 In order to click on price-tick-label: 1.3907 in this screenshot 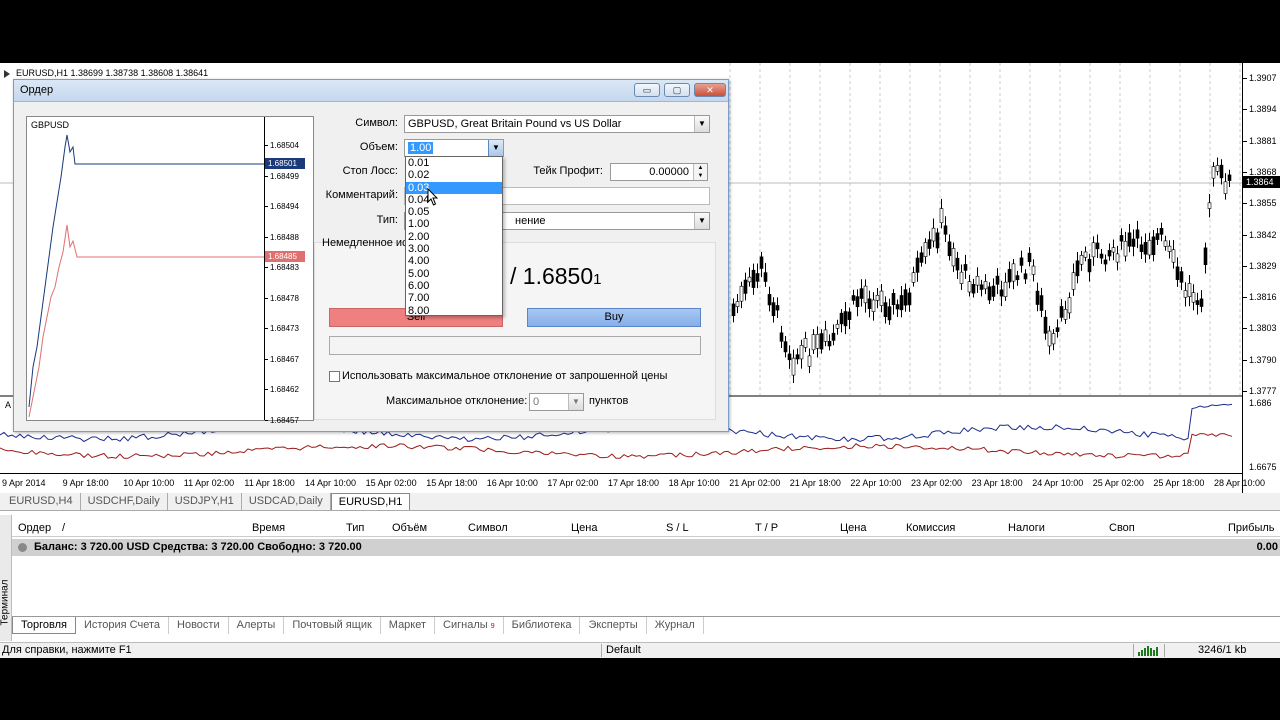, I will do `click(1263, 78)`.